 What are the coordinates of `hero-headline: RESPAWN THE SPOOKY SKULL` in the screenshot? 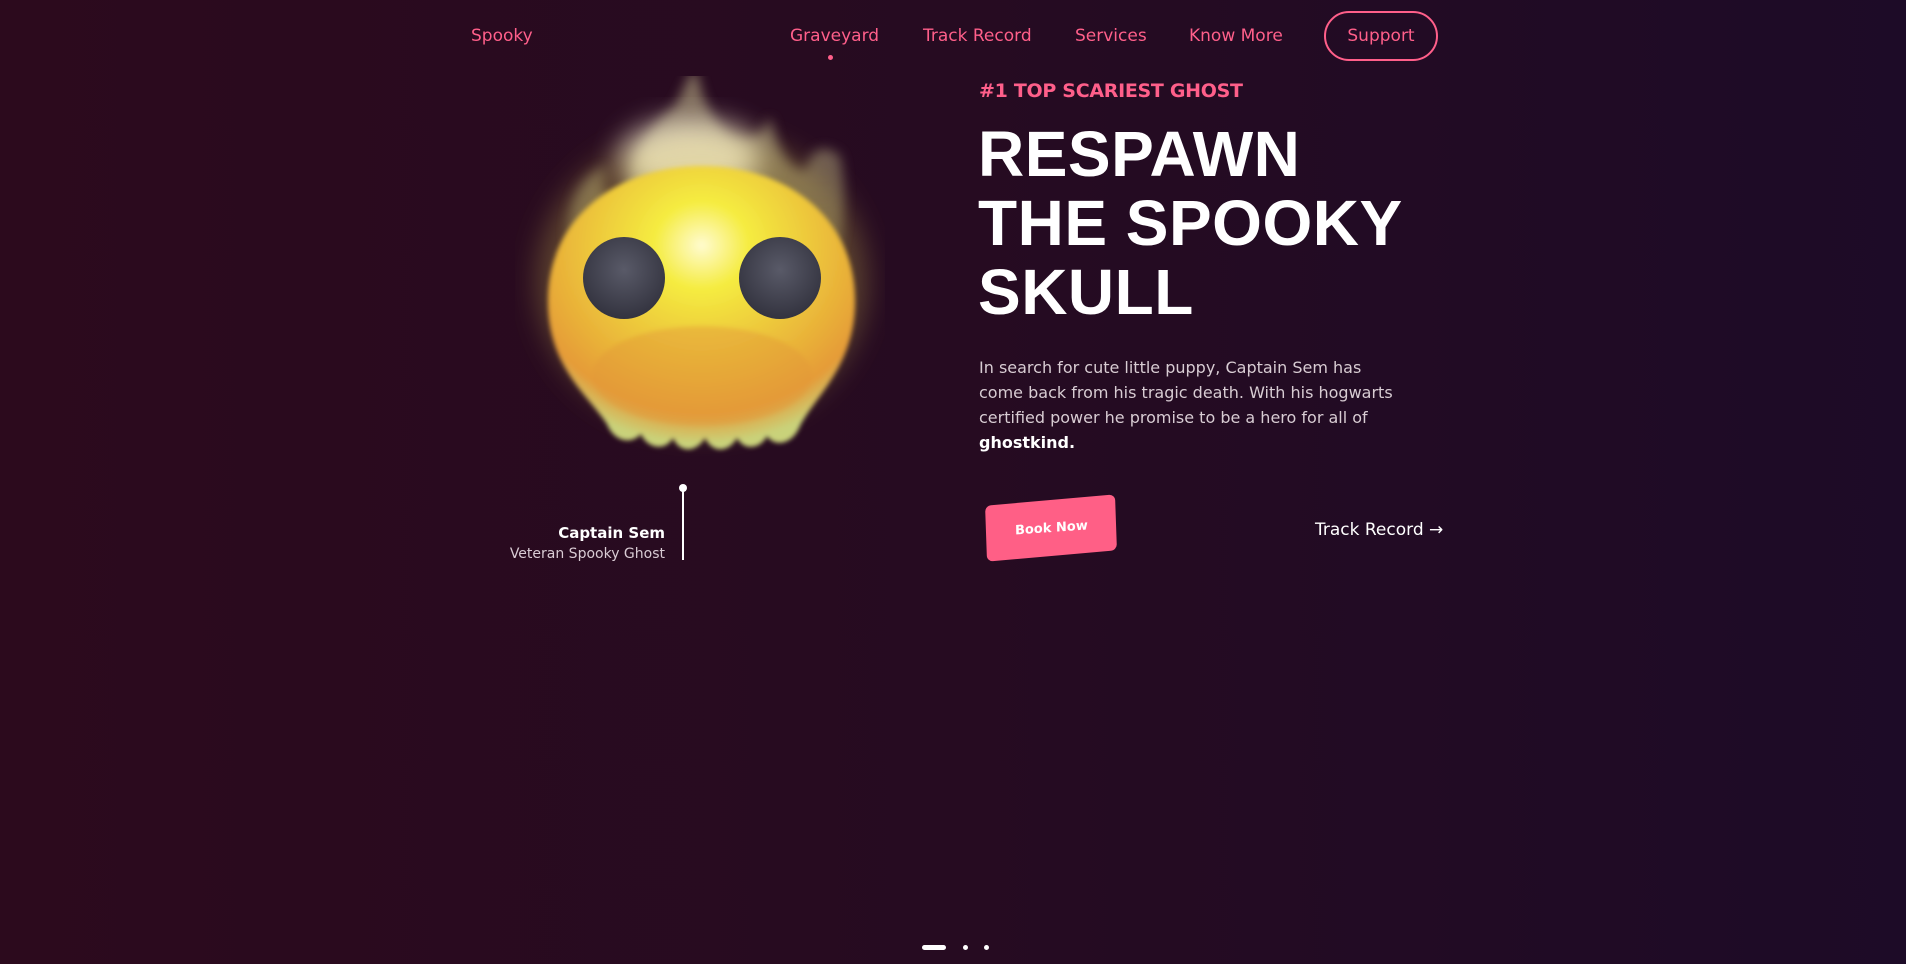 It's located at (1190, 223).